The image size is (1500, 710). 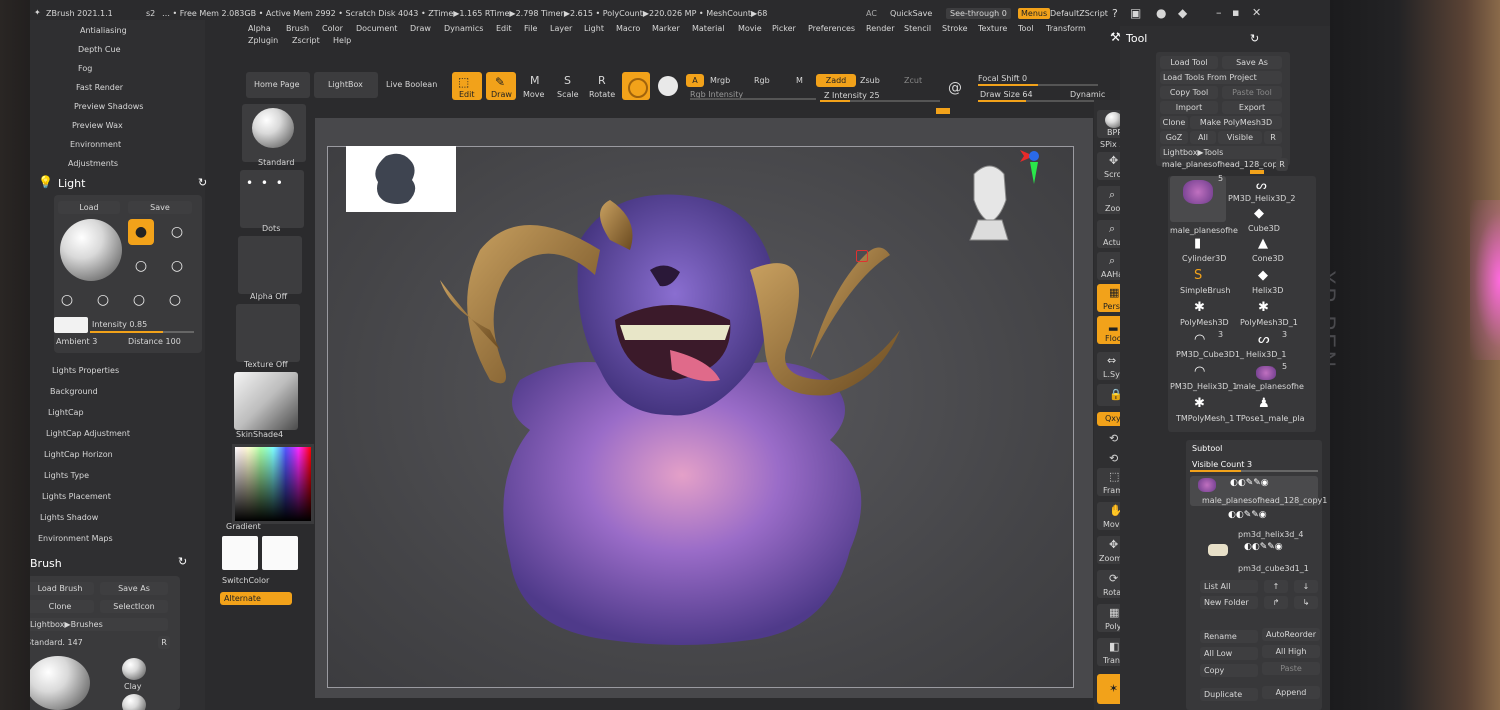 I want to click on menu-stroke: Stroke, so click(x=955, y=28).